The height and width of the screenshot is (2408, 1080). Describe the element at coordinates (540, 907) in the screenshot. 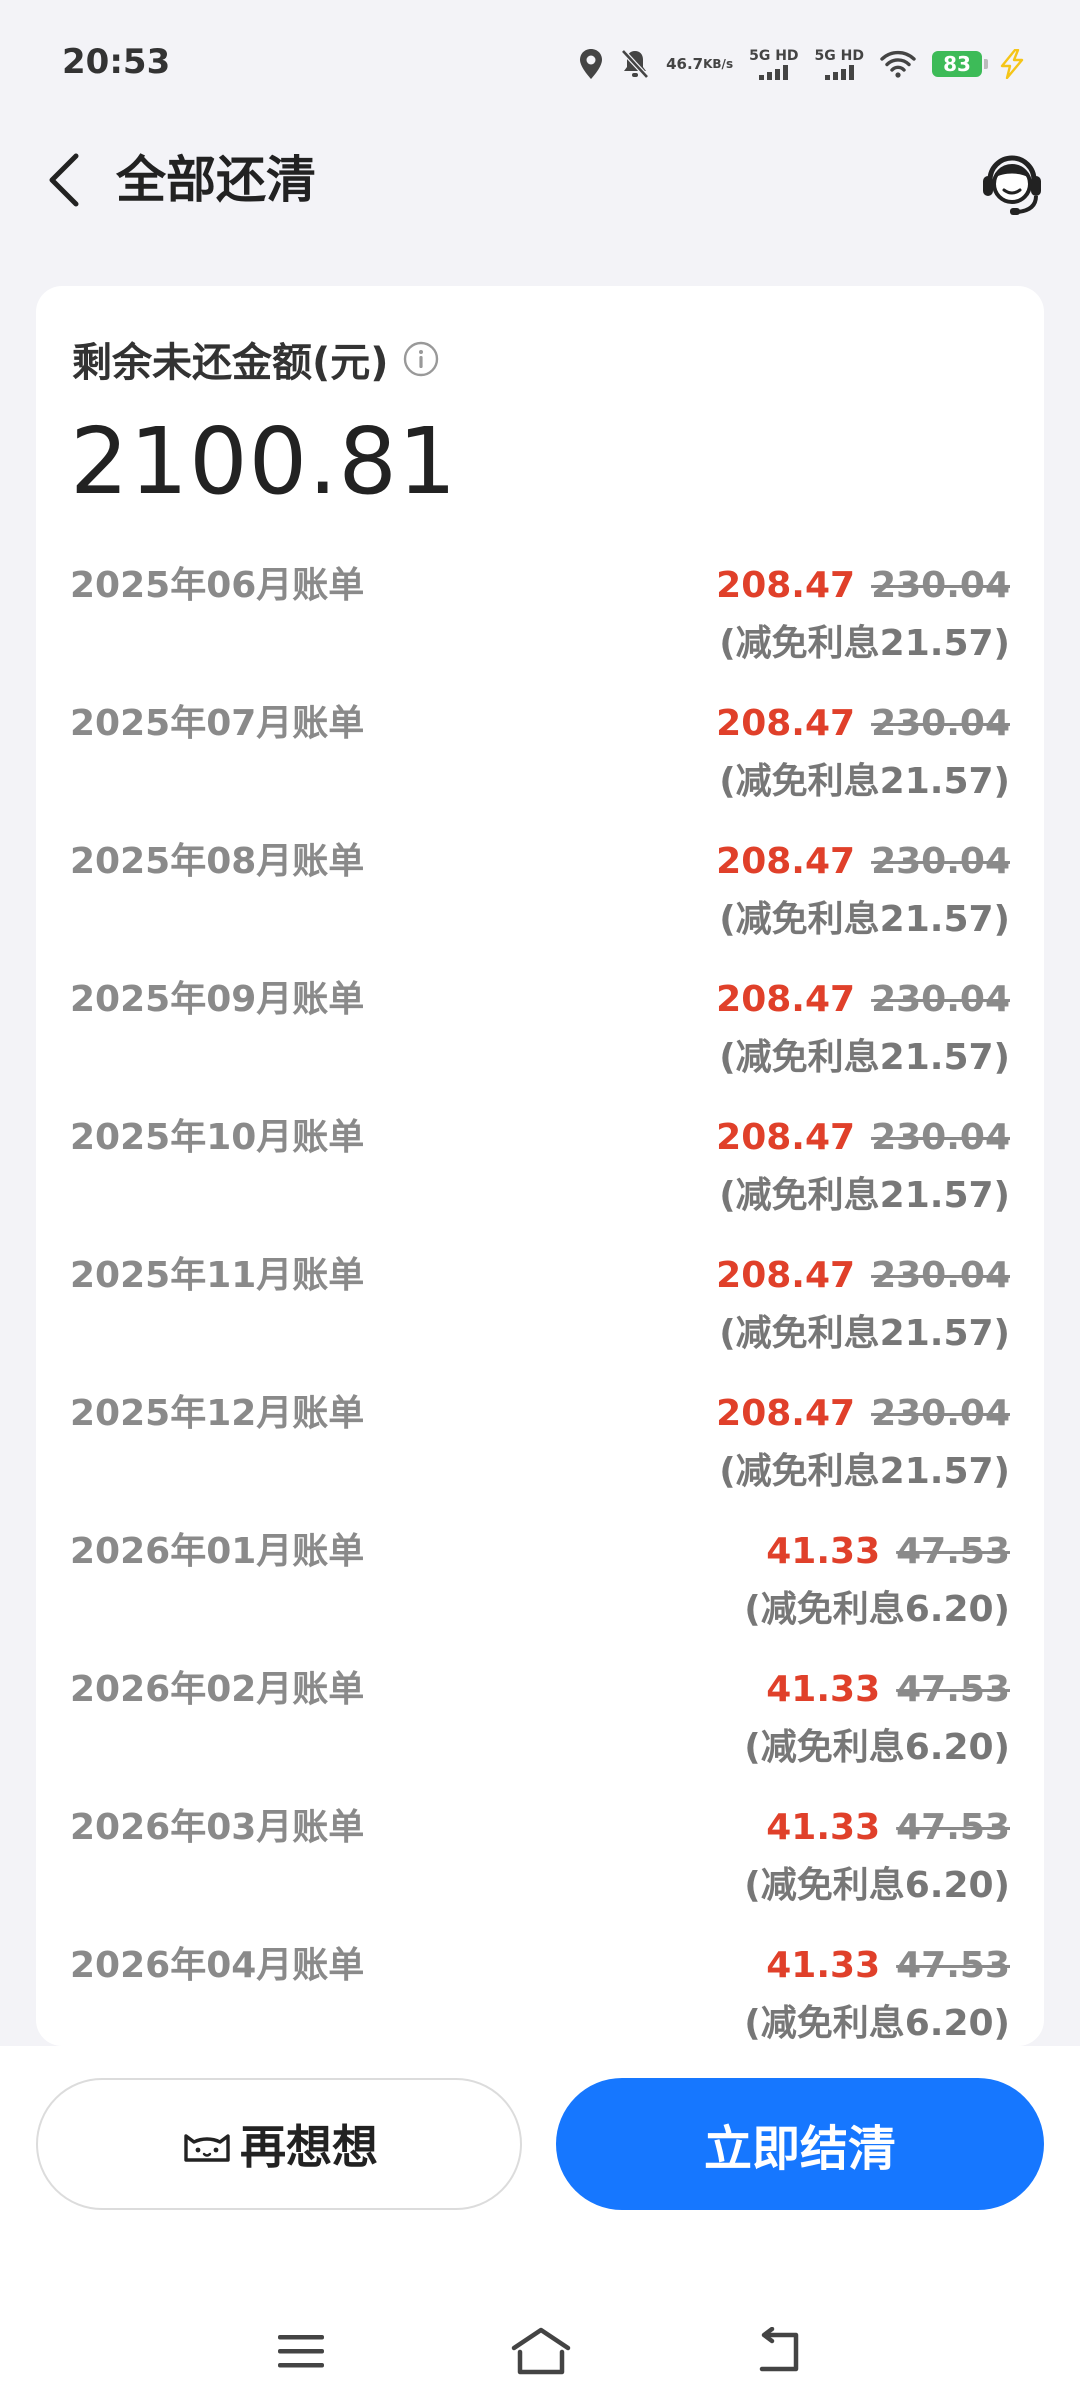

I see `bill-row: 2025年08月账单 208.47 230.04 (减免利息21.57)` at that location.